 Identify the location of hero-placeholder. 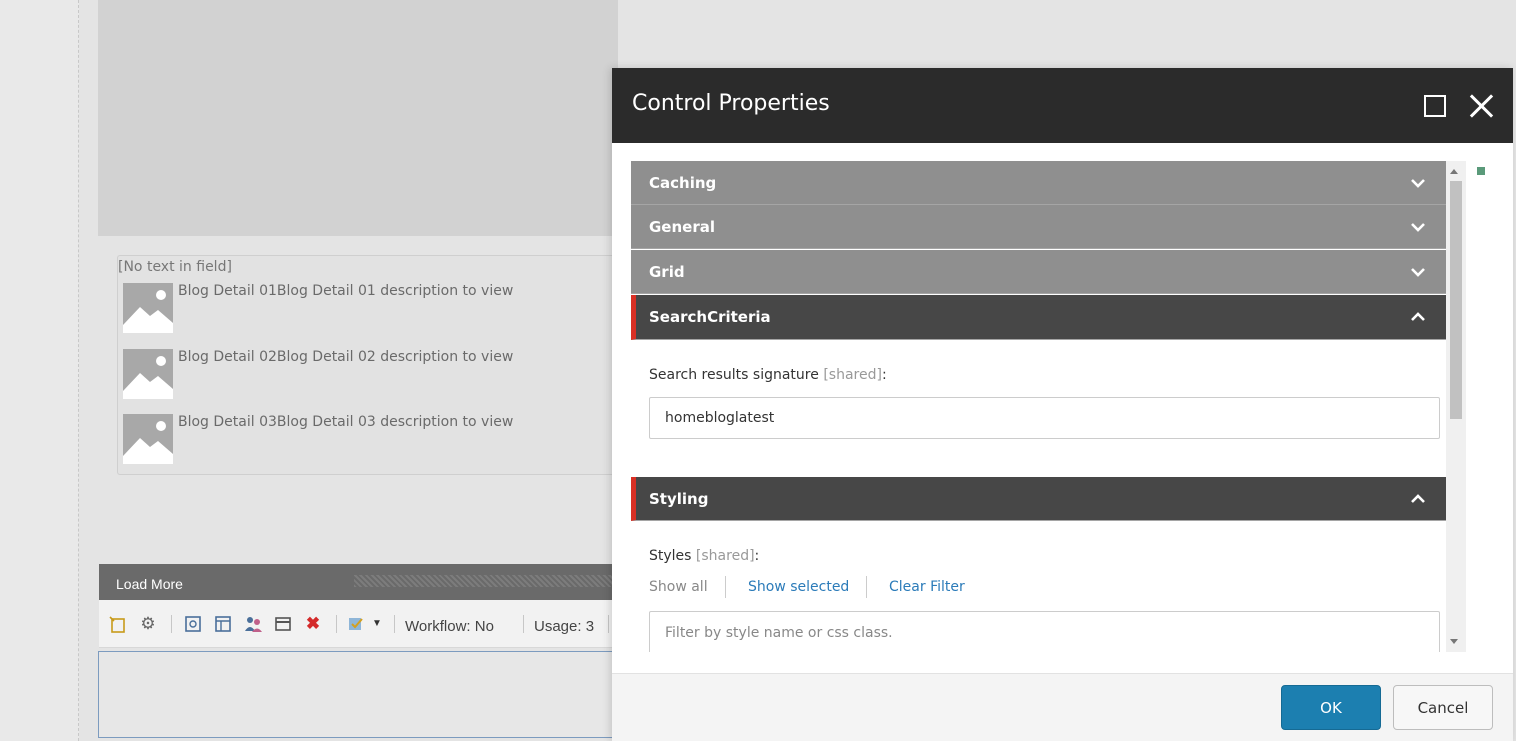
(358, 118).